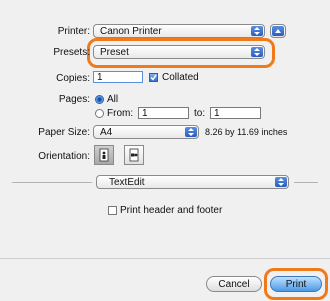 The image size is (330, 301). Describe the element at coordinates (165, 258) in the screenshot. I see `bottom-divider` at that location.